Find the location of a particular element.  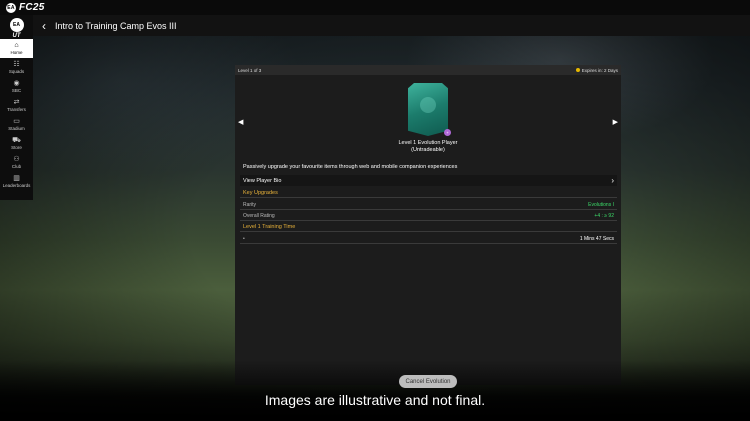

leaderboards-icon: ▥ is located at coordinates (16, 178).